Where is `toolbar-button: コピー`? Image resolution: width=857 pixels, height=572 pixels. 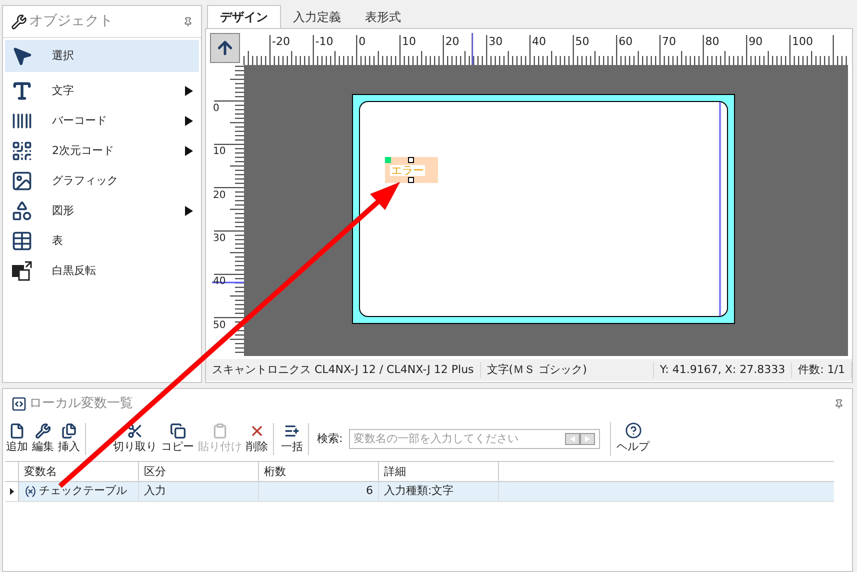 toolbar-button: コピー is located at coordinates (177, 439).